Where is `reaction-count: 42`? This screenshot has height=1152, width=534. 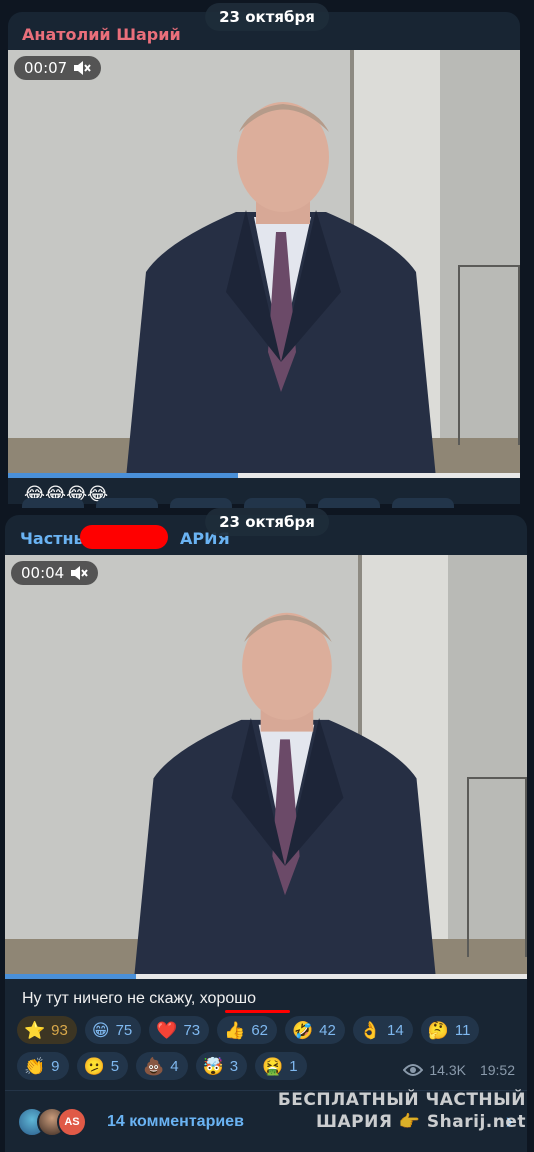 reaction-count: 42 is located at coordinates (327, 1030).